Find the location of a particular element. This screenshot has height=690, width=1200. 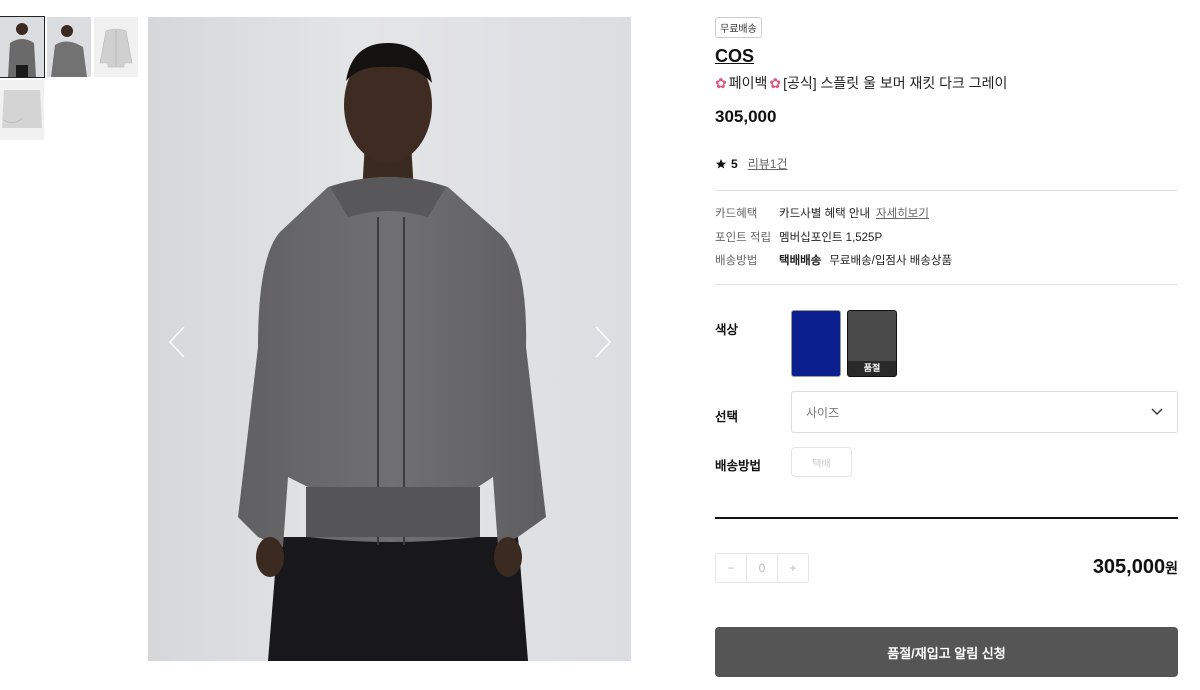

info-value: 무료배송/입점사 배송상품 is located at coordinates (891, 261).